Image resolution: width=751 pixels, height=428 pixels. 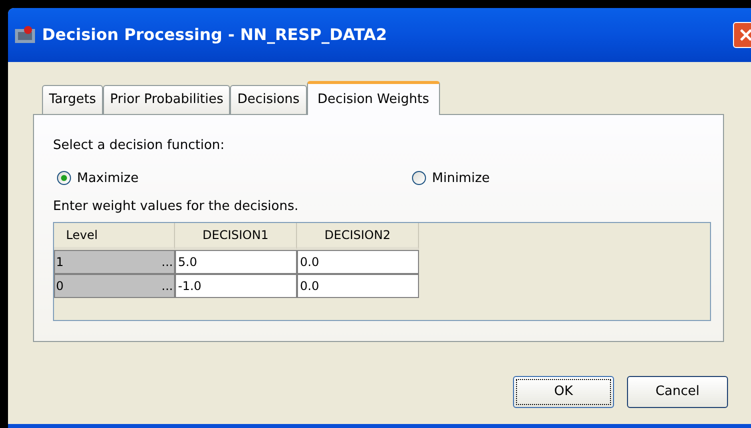 I want to click on table-cell: -1.0, so click(x=236, y=286).